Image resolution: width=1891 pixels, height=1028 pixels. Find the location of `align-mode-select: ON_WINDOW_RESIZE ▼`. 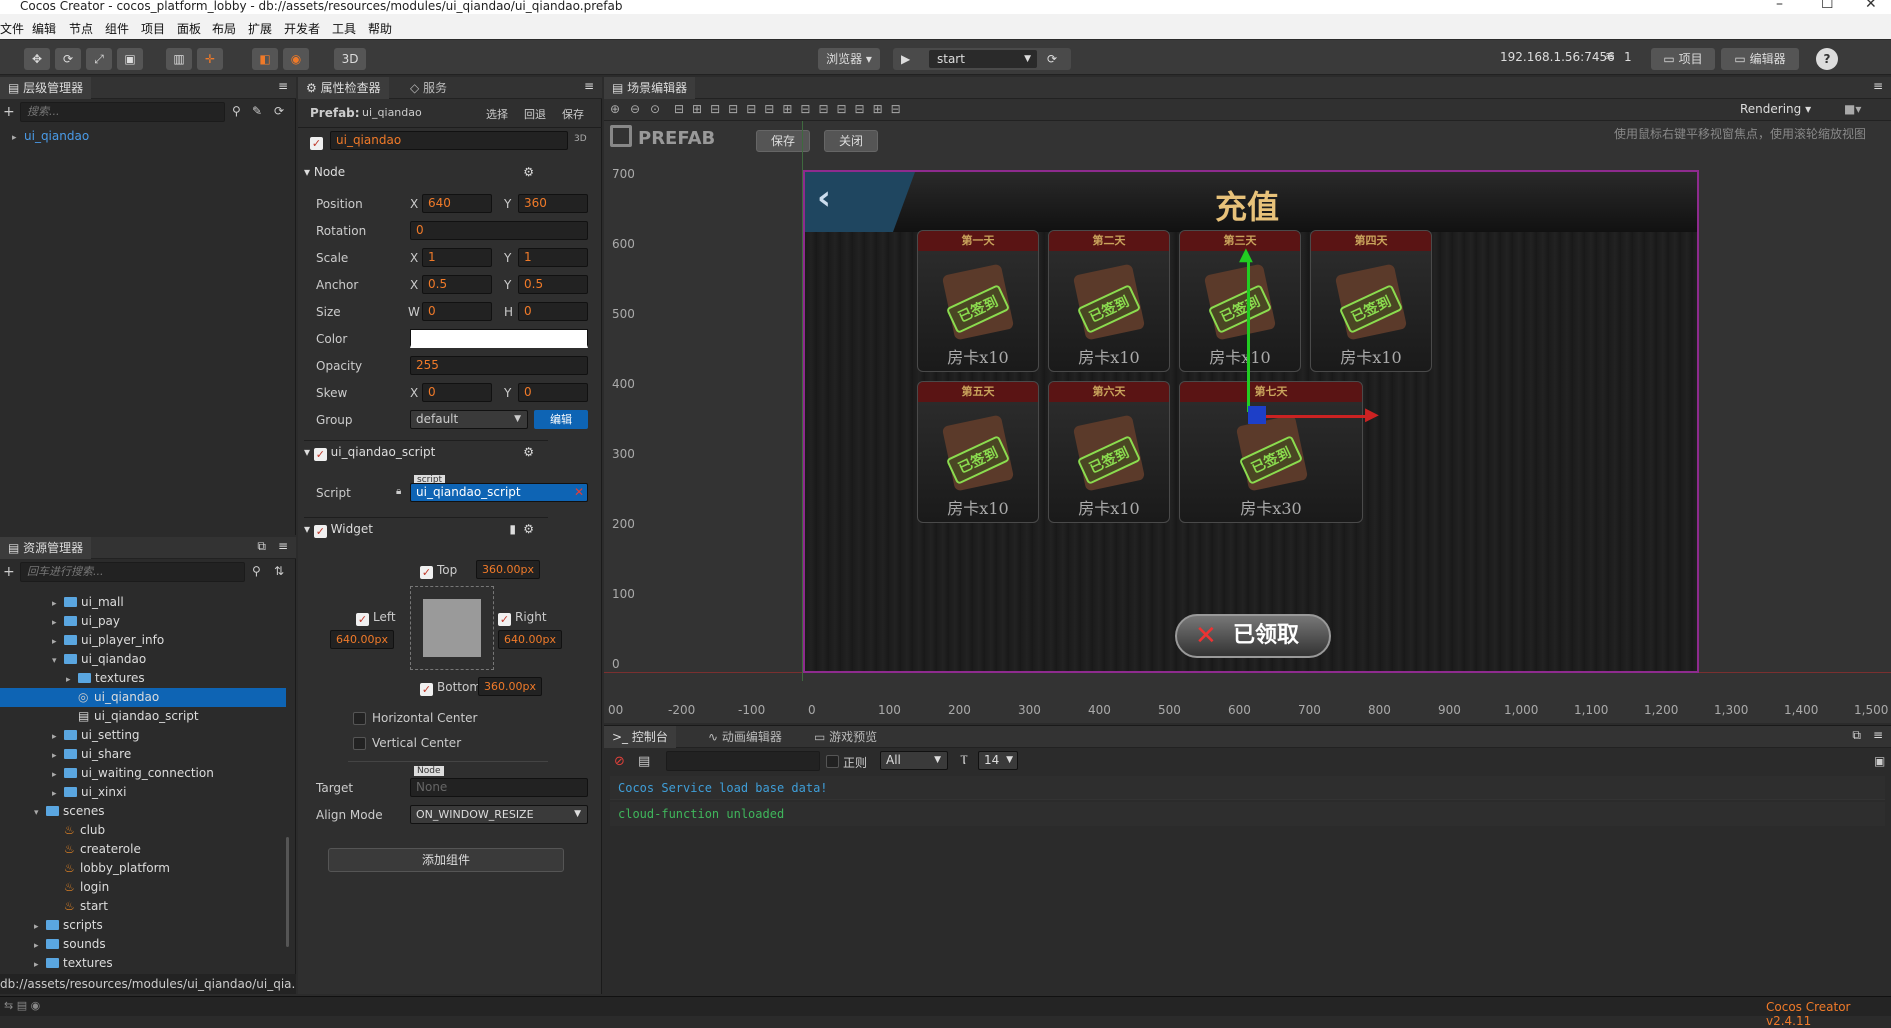

align-mode-select: ON_WINDOW_RESIZE ▼ is located at coordinates (499, 814).